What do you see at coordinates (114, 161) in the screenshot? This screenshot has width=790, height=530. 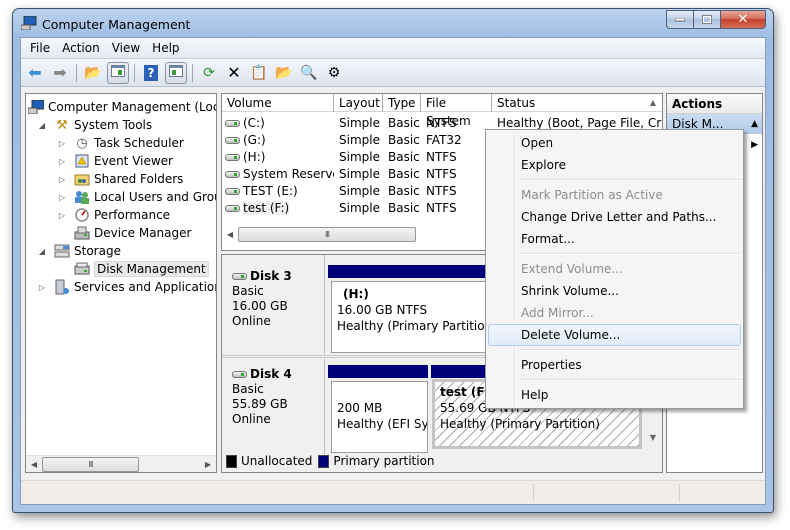 I see `tree-item-event-viewer: ▷ Event Viewer` at bounding box center [114, 161].